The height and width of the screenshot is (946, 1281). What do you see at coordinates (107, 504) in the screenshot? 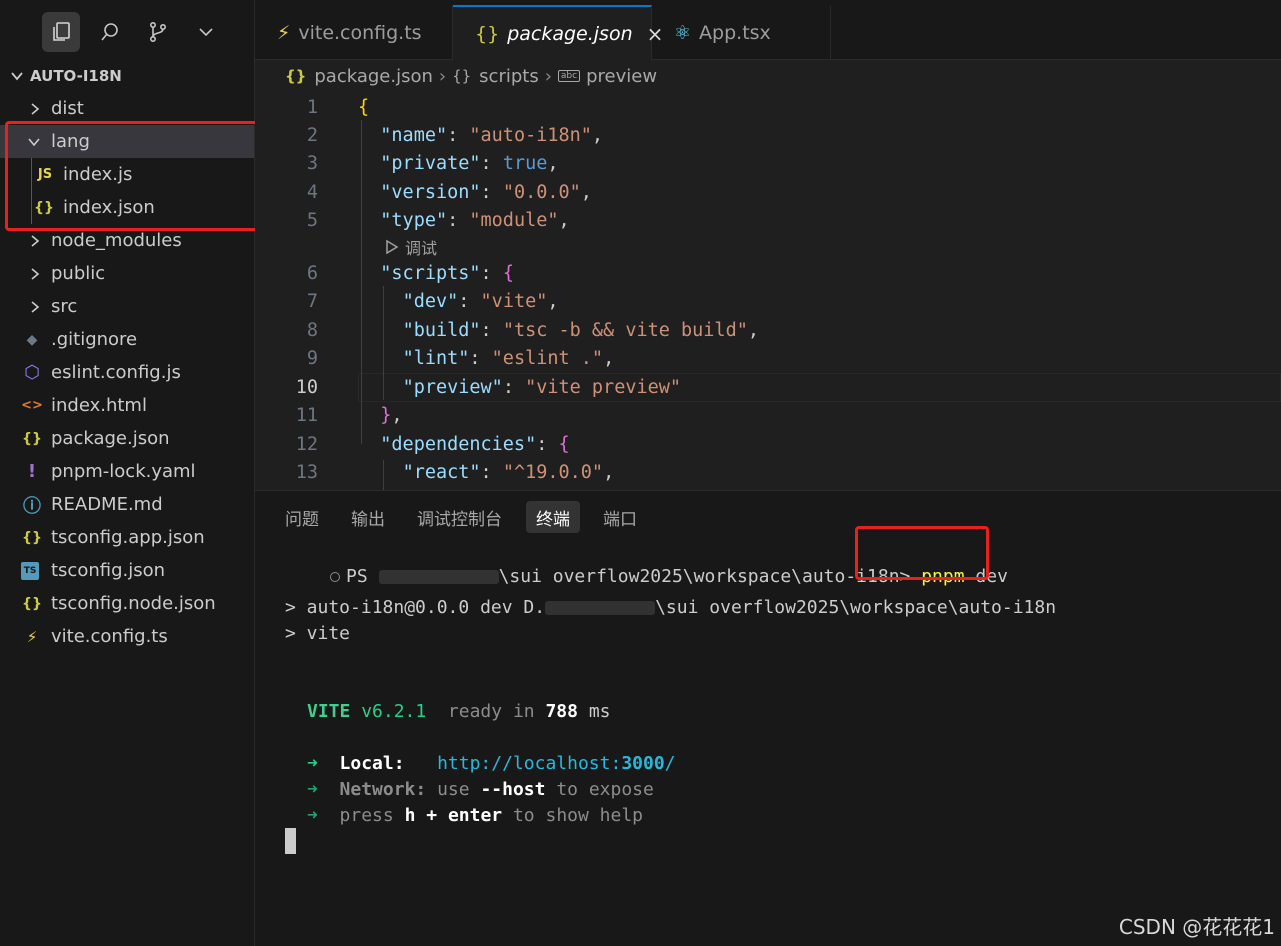
I see `tree-item-label: README.md` at bounding box center [107, 504].